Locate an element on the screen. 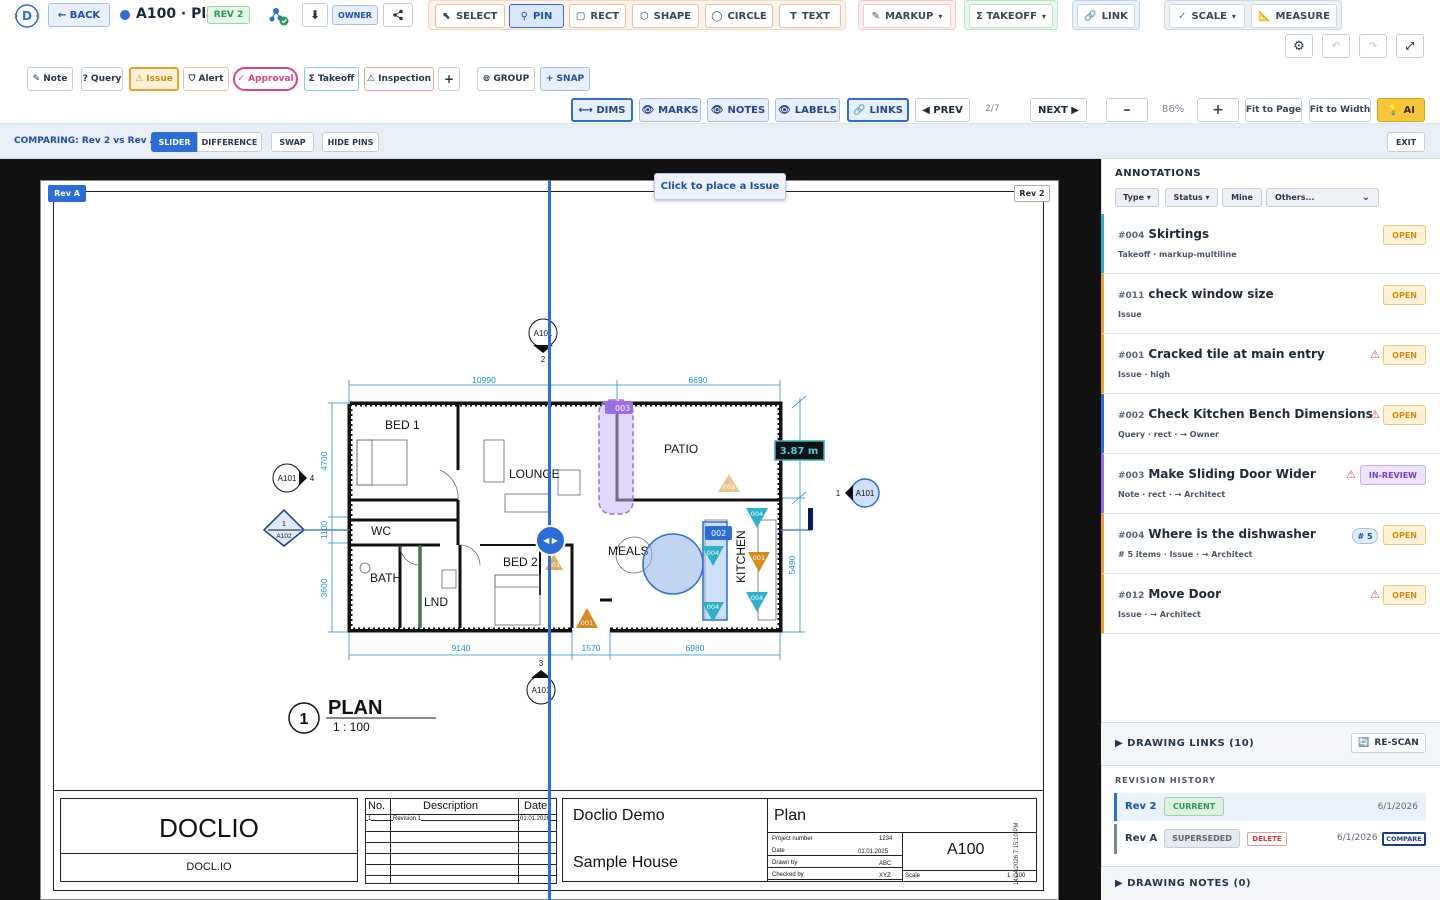  room-bed1: BED 1 is located at coordinates (402, 425).